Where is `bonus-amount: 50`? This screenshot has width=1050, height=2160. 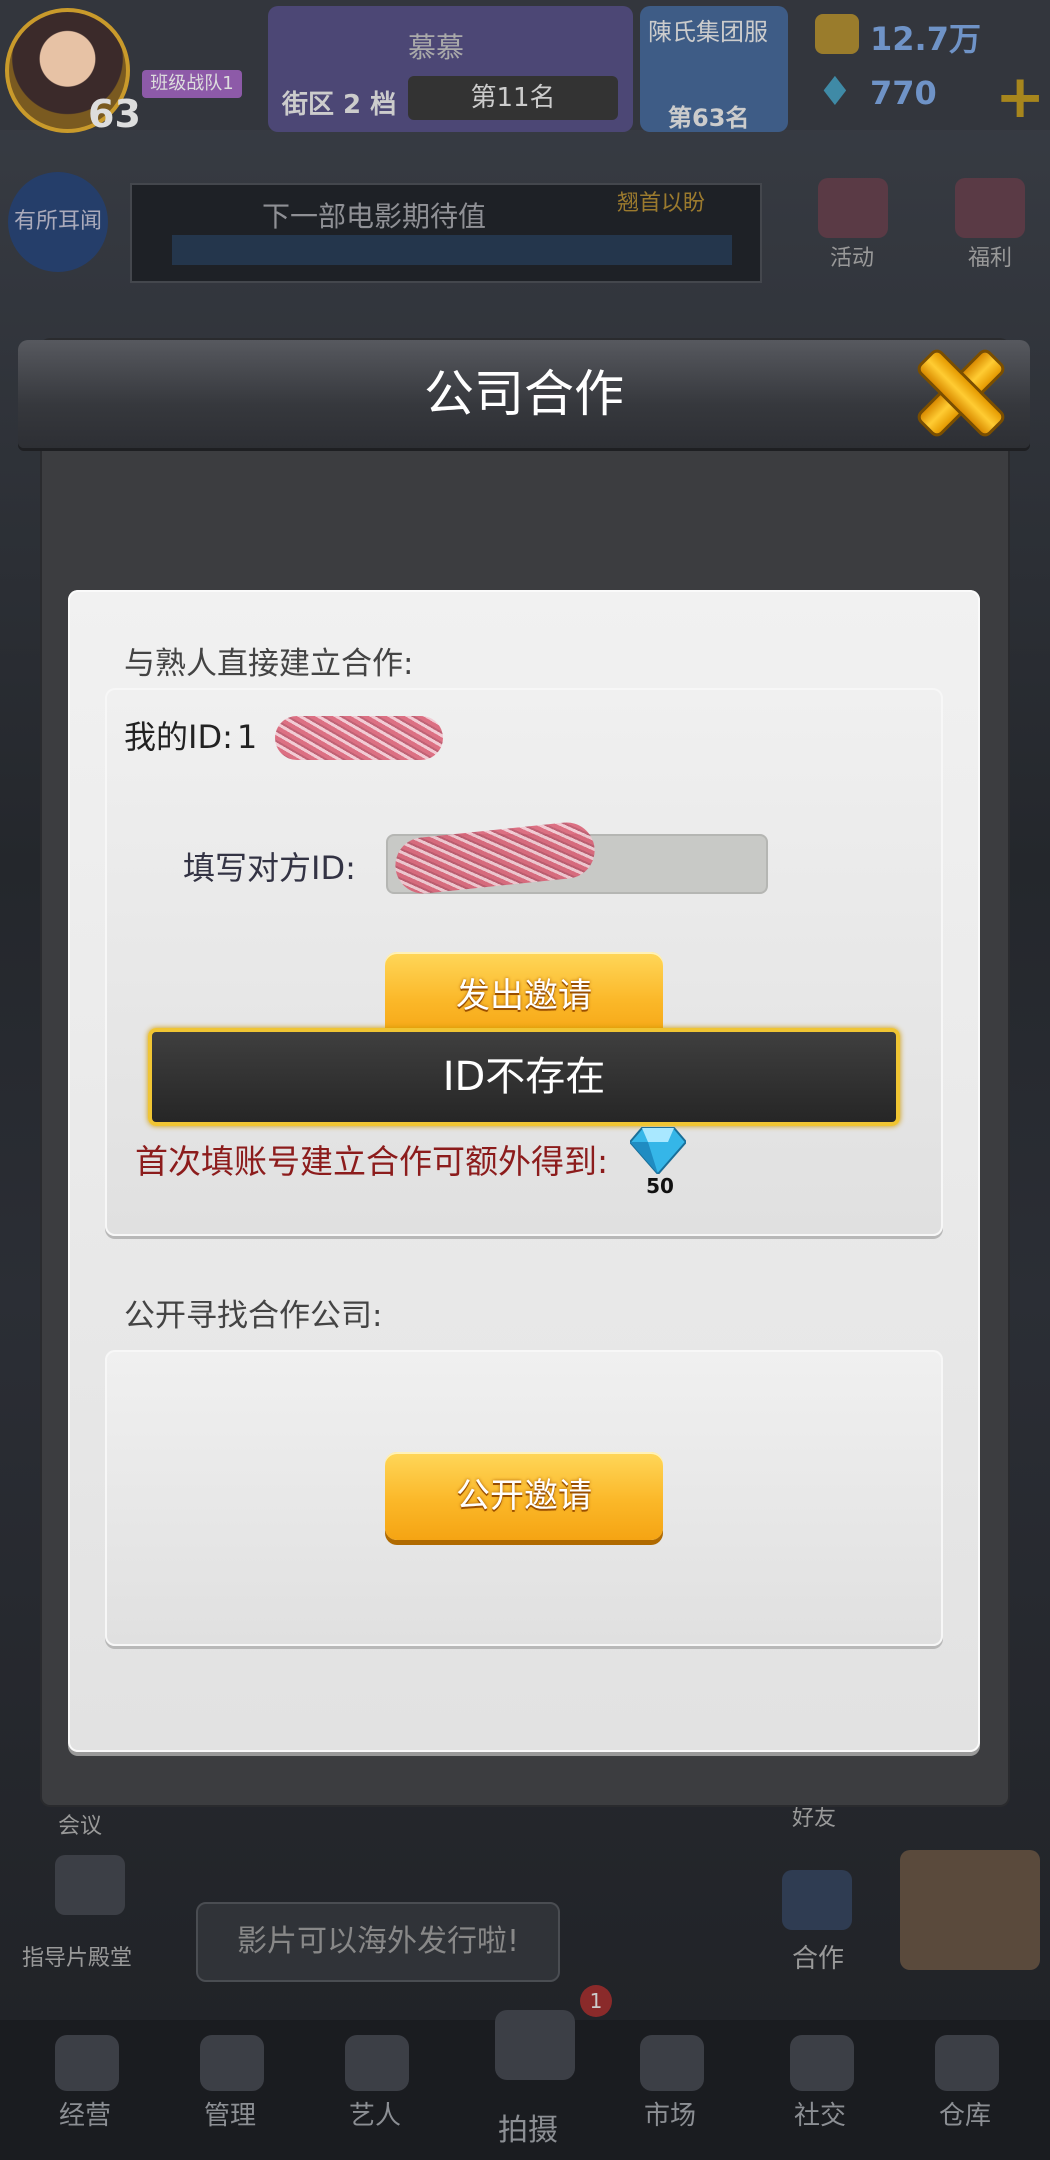
bonus-amount: 50 is located at coordinates (660, 1186).